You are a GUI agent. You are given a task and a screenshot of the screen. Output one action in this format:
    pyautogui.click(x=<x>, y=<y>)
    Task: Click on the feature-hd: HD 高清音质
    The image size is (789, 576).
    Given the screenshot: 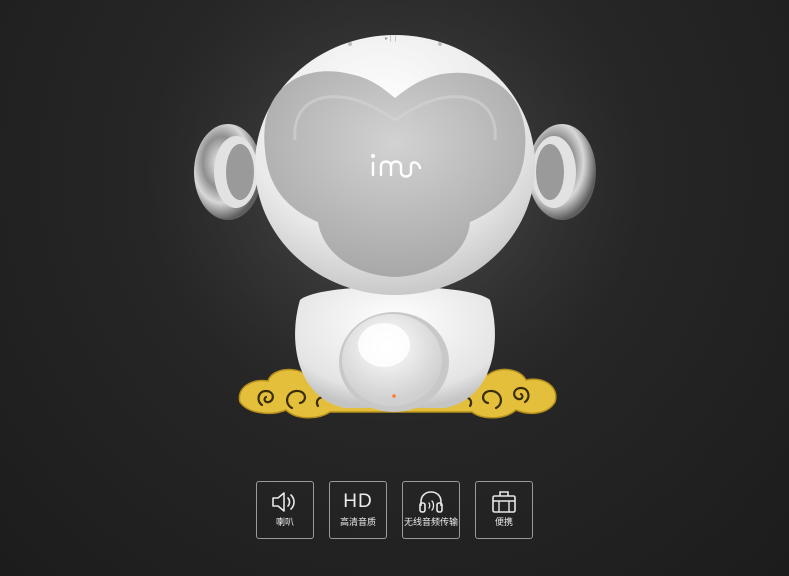 What is the action you would take?
    pyautogui.click(x=358, y=510)
    